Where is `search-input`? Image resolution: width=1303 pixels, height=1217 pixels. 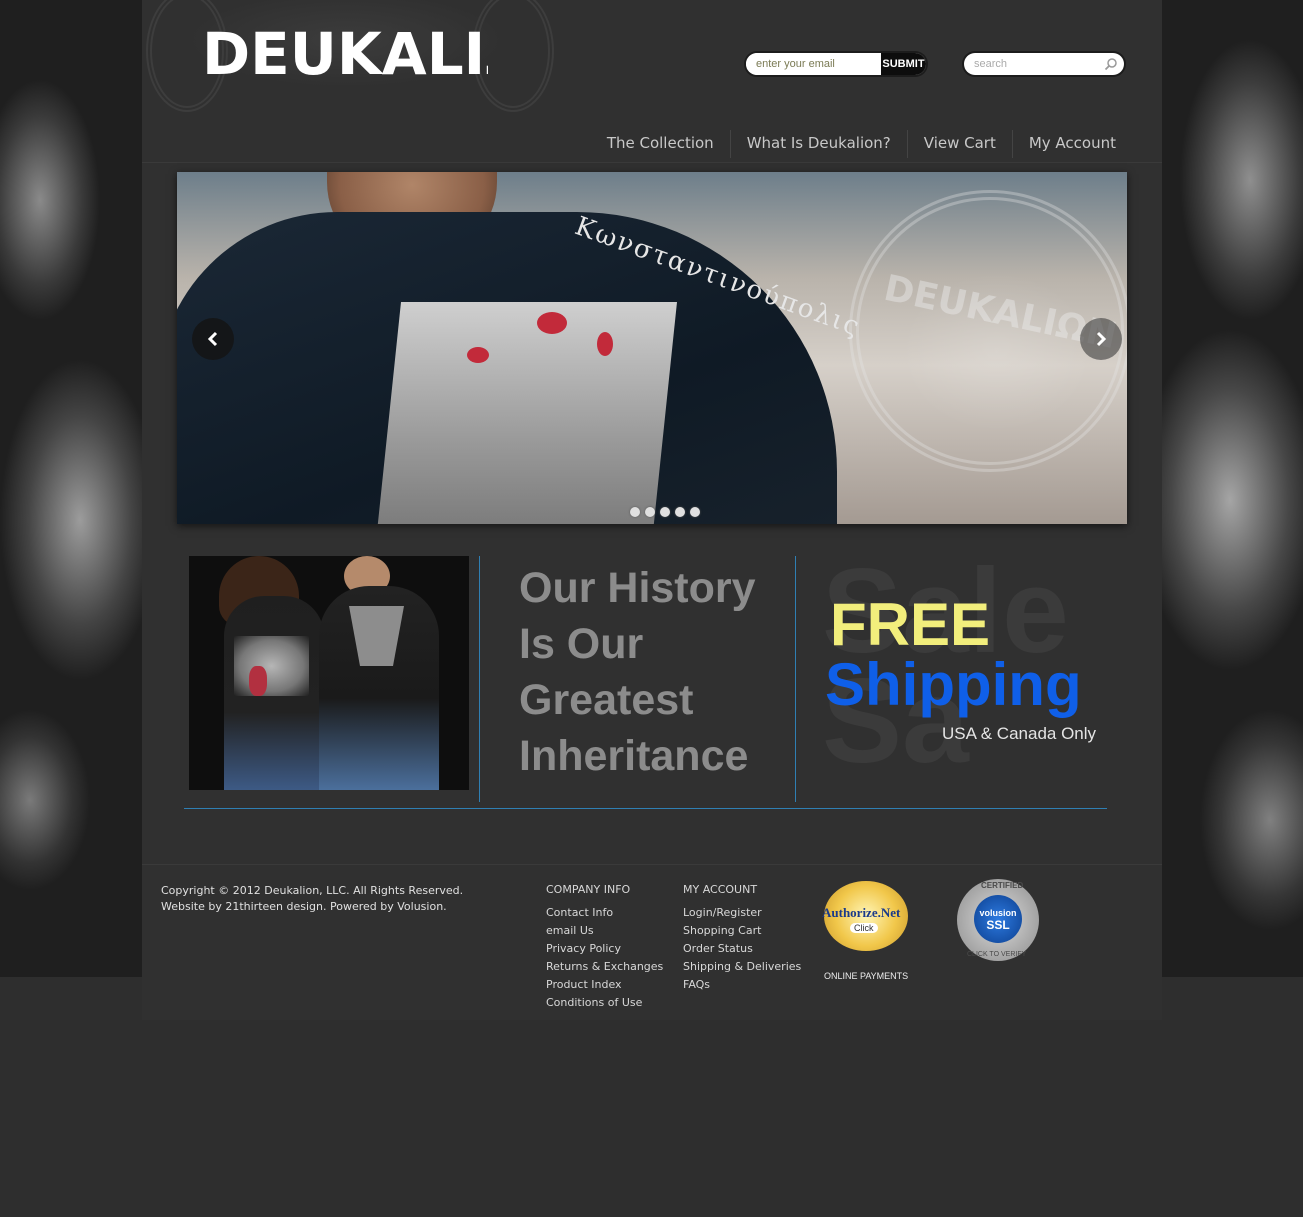
search-input is located at coordinates (1034, 64).